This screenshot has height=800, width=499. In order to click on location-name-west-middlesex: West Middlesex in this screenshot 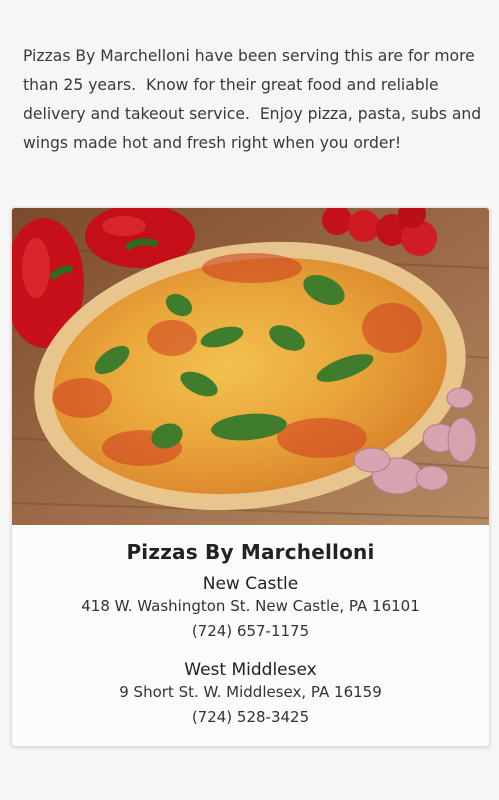, I will do `click(250, 670)`.